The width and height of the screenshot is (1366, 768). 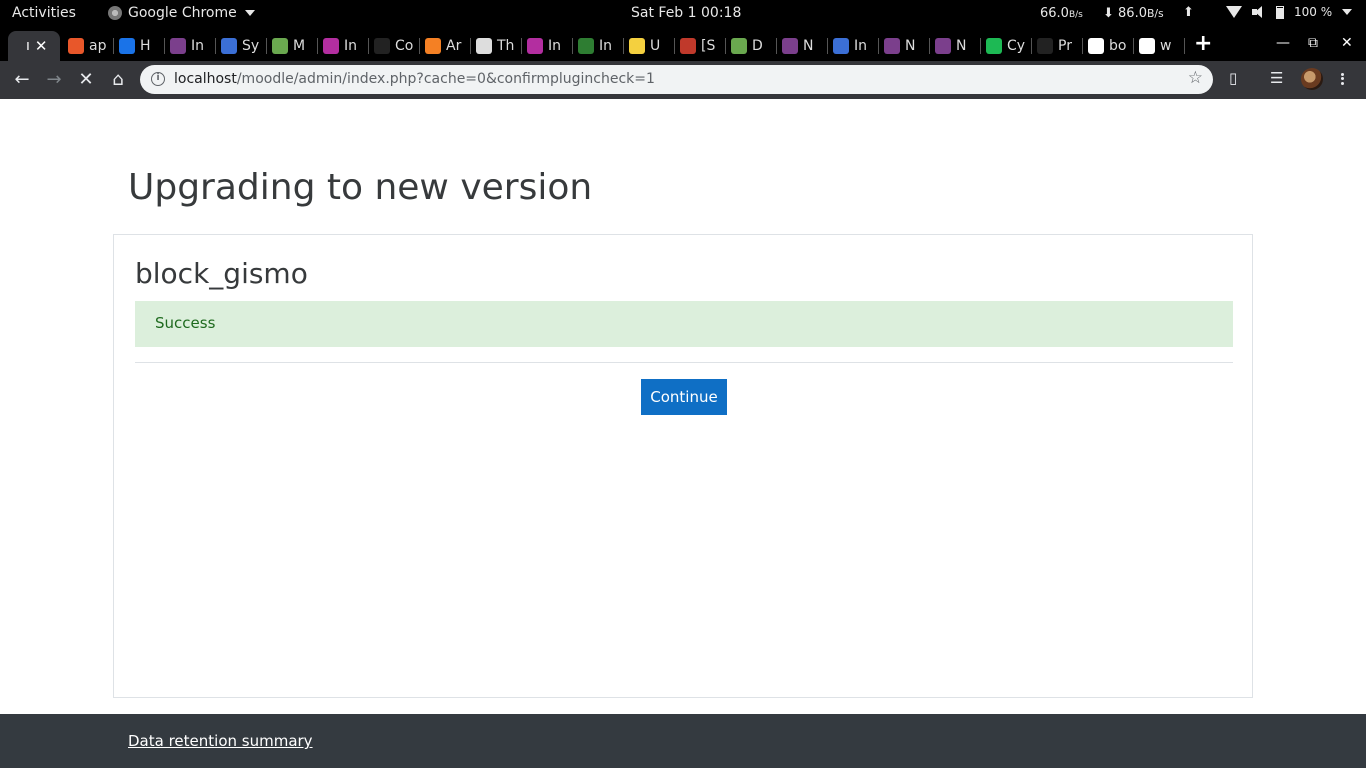 What do you see at coordinates (655, 46) in the screenshot?
I see `tab-label: U` at bounding box center [655, 46].